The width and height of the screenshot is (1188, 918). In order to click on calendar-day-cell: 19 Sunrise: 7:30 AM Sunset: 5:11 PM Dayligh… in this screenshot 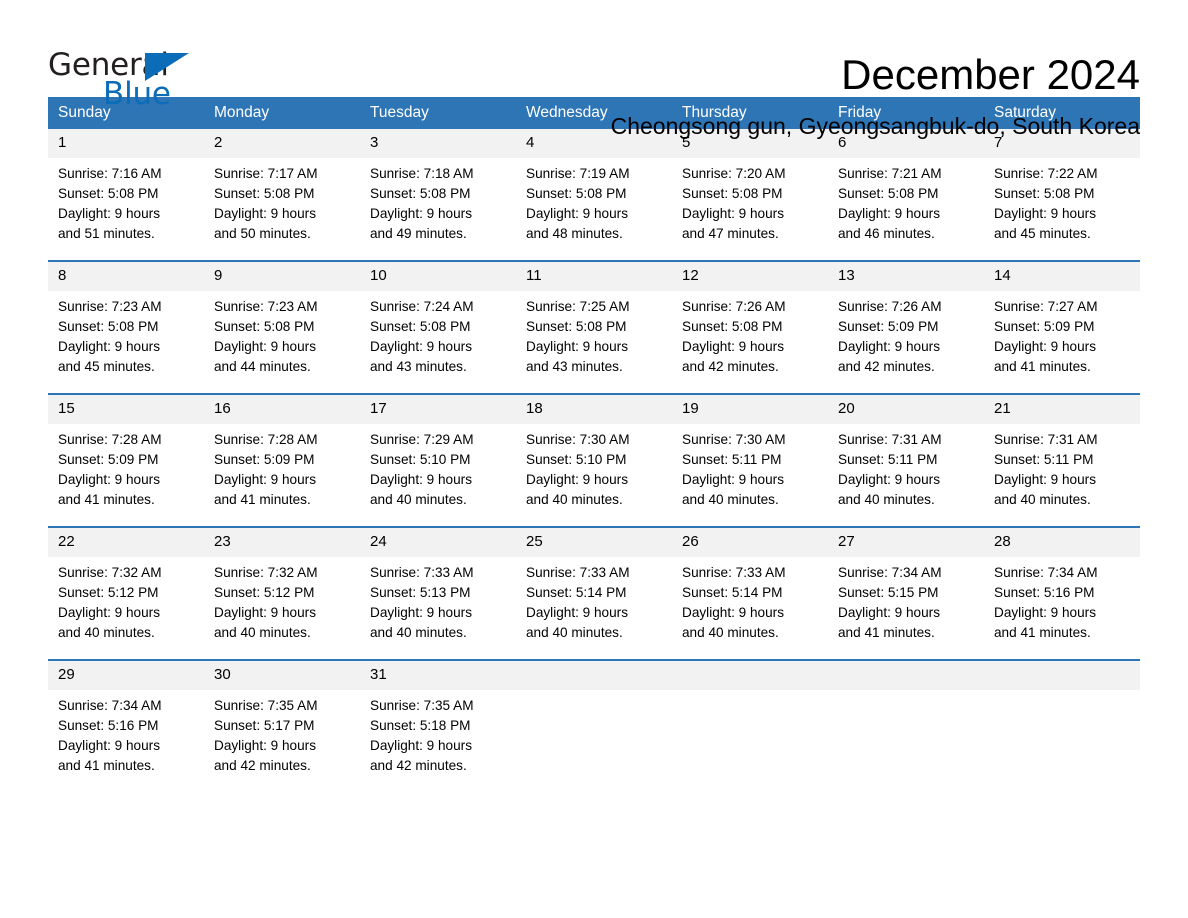, I will do `click(750, 451)`.